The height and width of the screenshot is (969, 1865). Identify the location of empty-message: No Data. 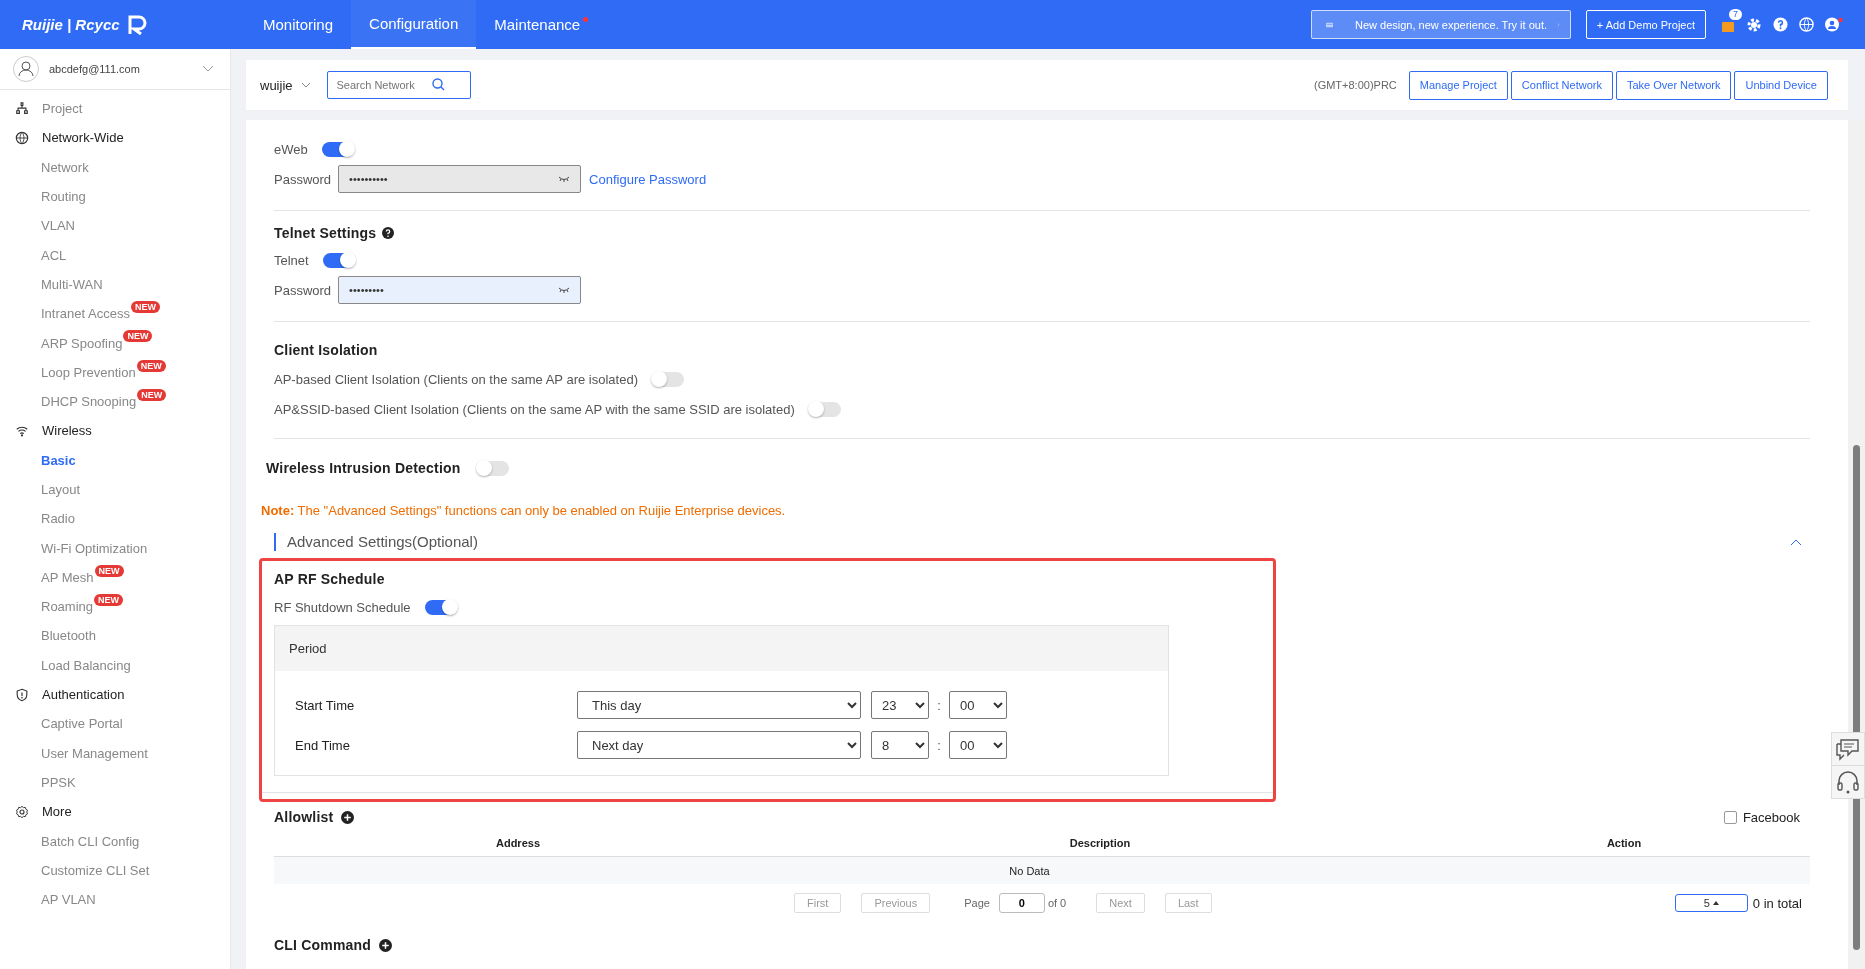
(1029, 870).